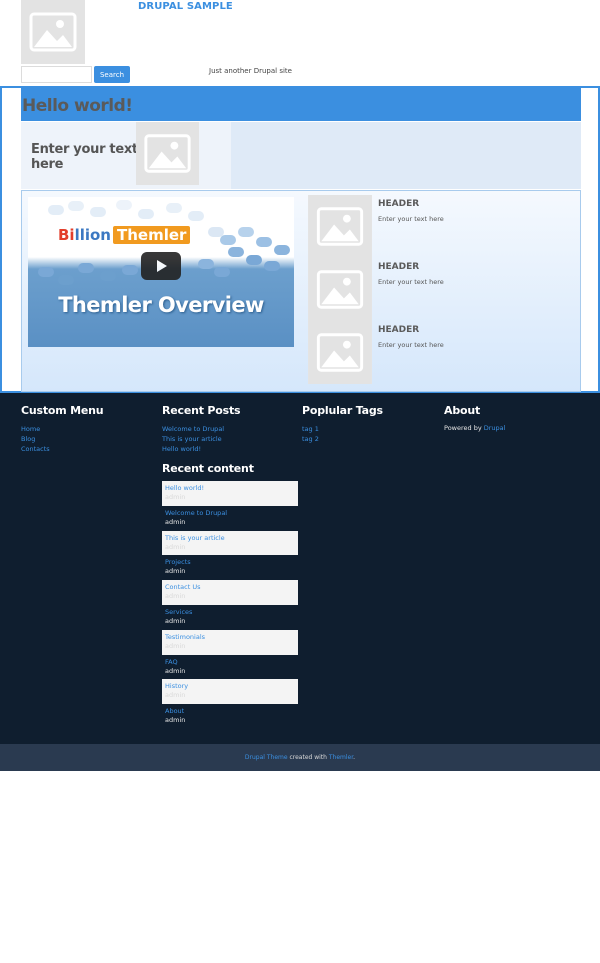  What do you see at coordinates (475, 428) in the screenshot?
I see `about-text: Powered by Drupal` at bounding box center [475, 428].